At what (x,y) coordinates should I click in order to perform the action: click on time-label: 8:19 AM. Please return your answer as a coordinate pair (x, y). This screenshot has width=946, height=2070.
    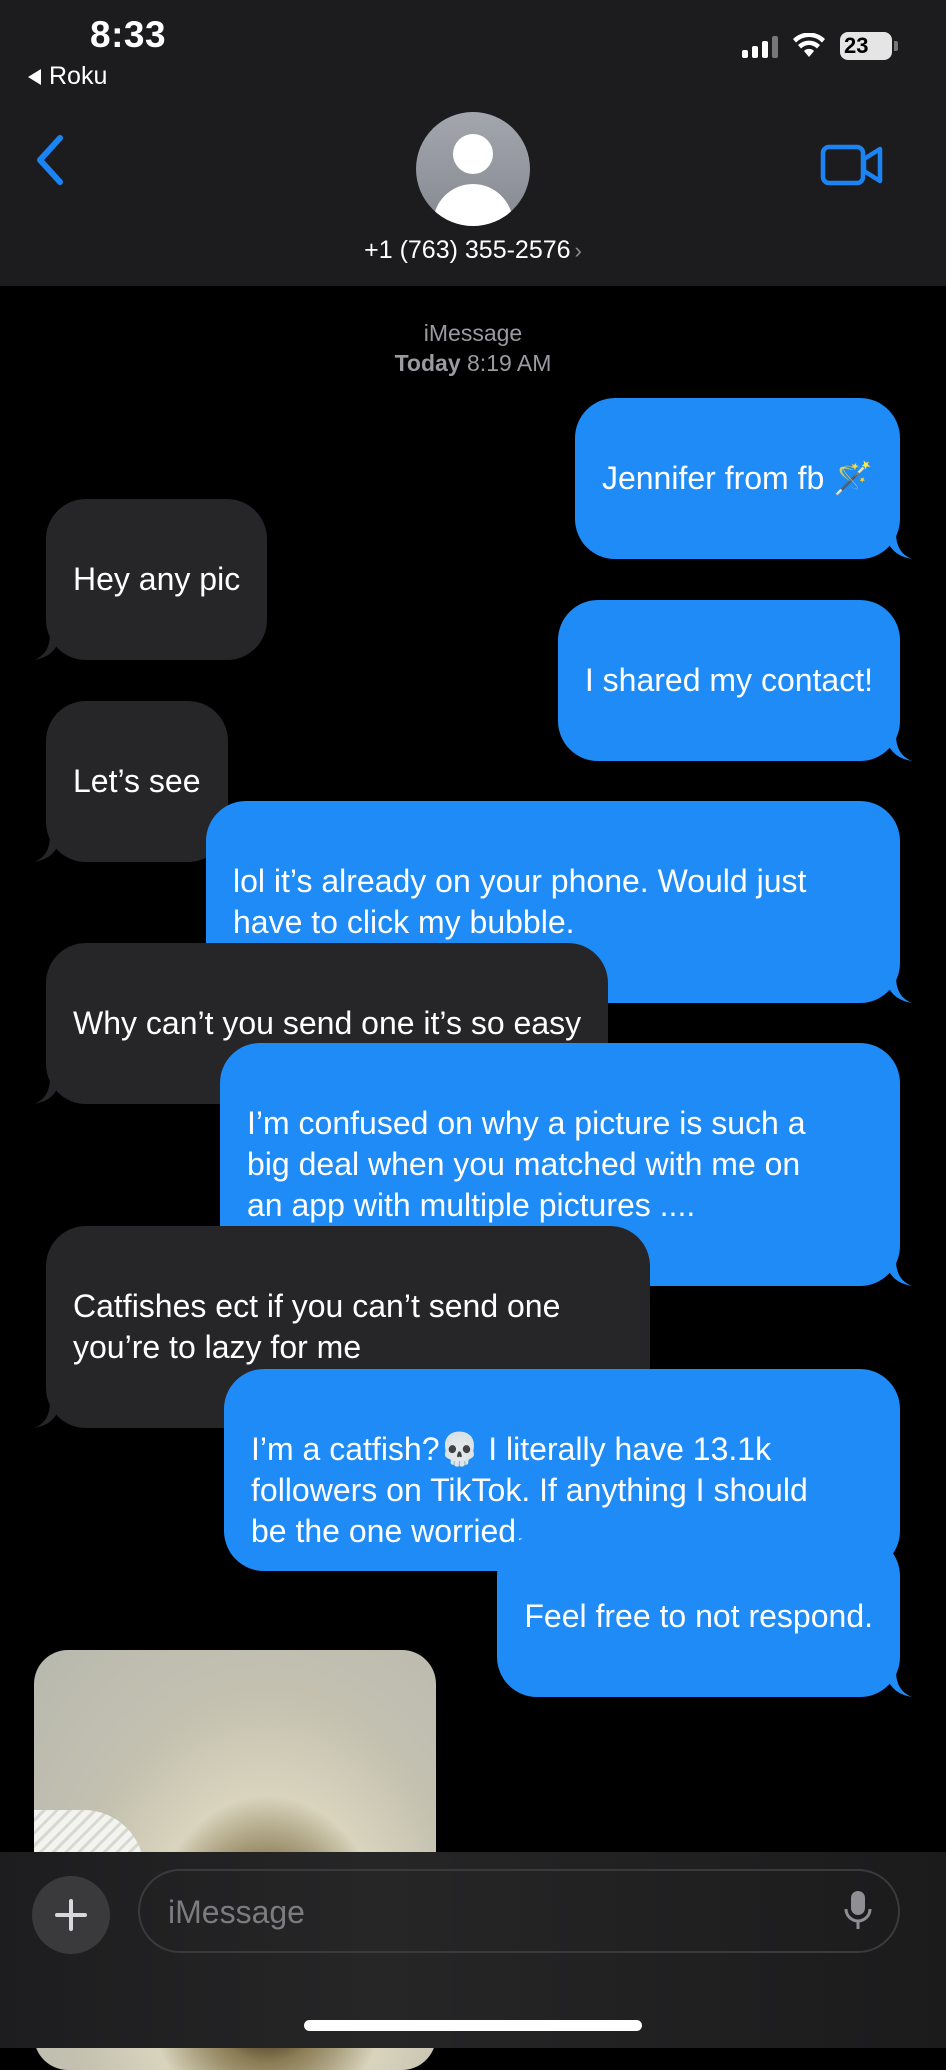
    Looking at the image, I should click on (509, 363).